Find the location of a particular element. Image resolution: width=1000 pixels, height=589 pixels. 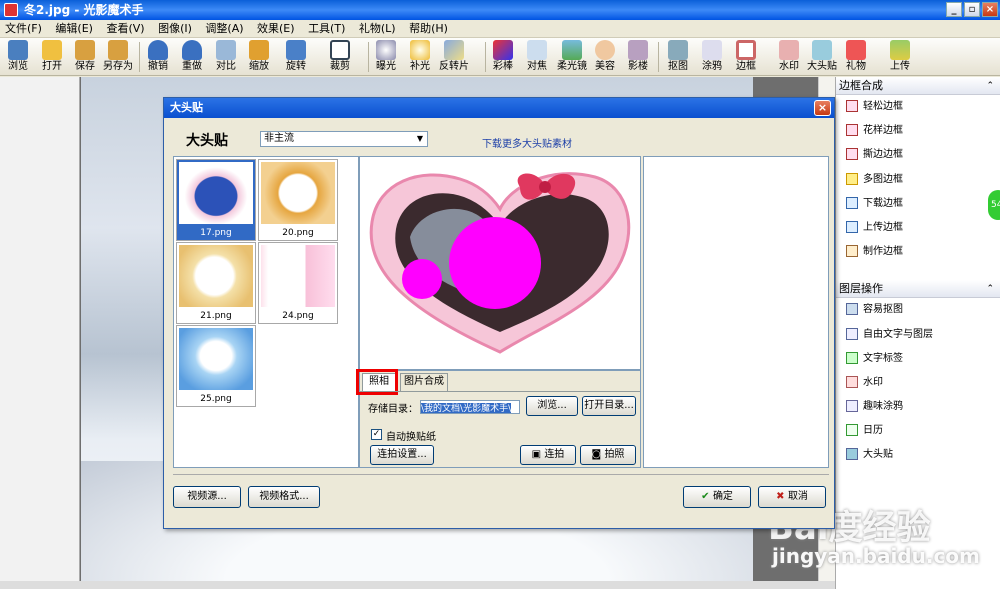

window-title-bar: 冬2.jpg - 光影魔术手 _ ▫ × is located at coordinates (500, 10).